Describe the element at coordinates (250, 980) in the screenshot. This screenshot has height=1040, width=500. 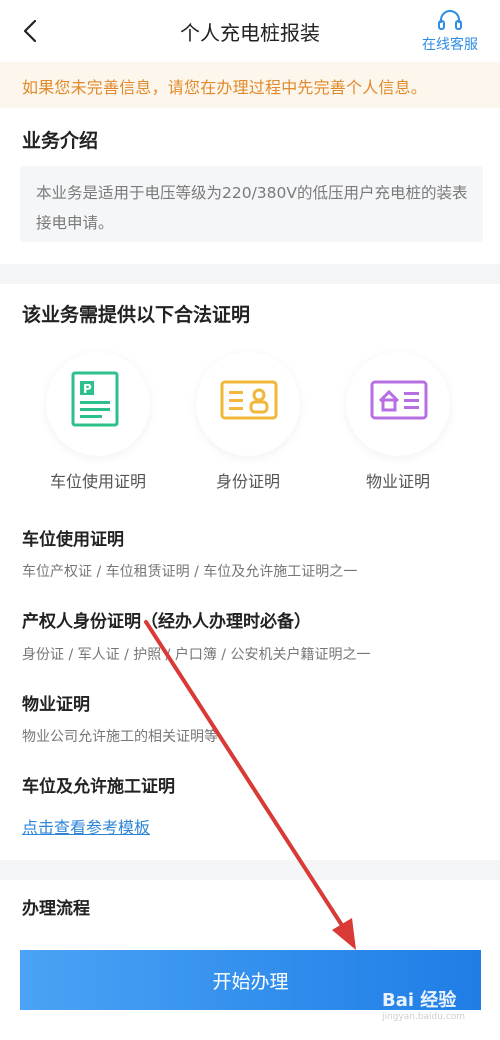
I see `start-button: 开始办理` at that location.